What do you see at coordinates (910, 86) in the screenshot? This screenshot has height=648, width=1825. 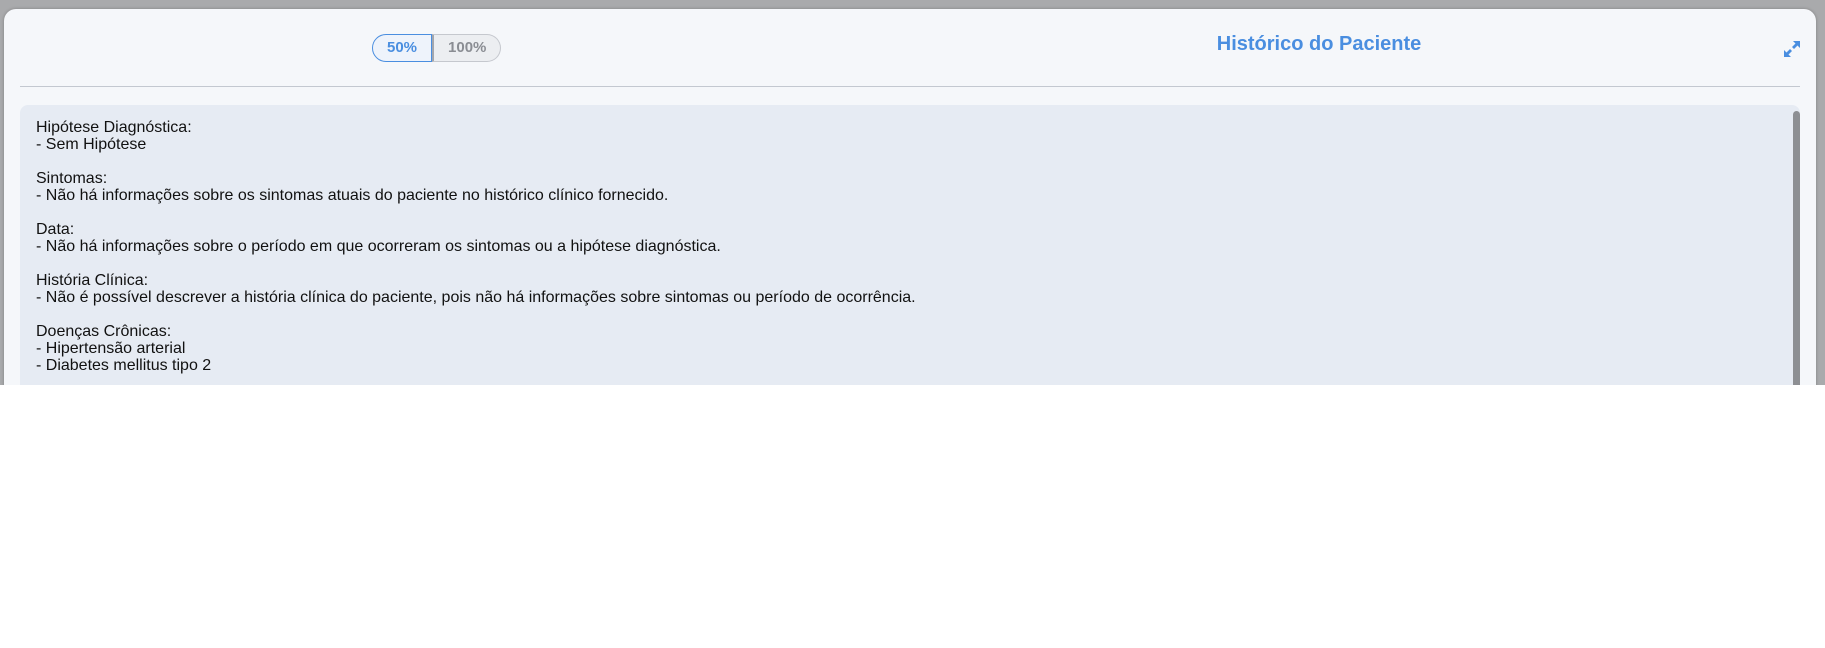 I see `header-divider` at bounding box center [910, 86].